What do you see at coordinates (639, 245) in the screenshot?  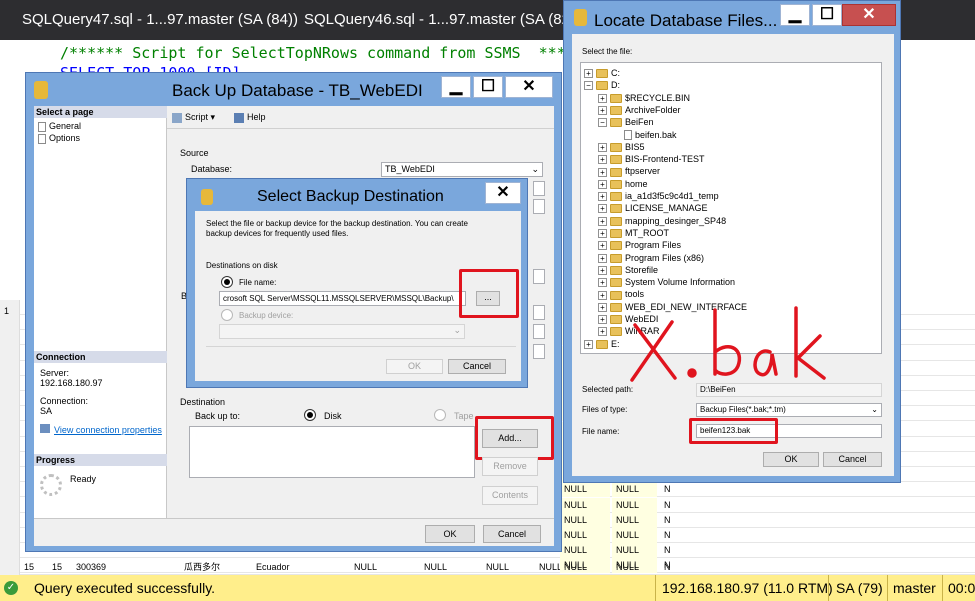 I see `tree-item: + Program Files` at bounding box center [639, 245].